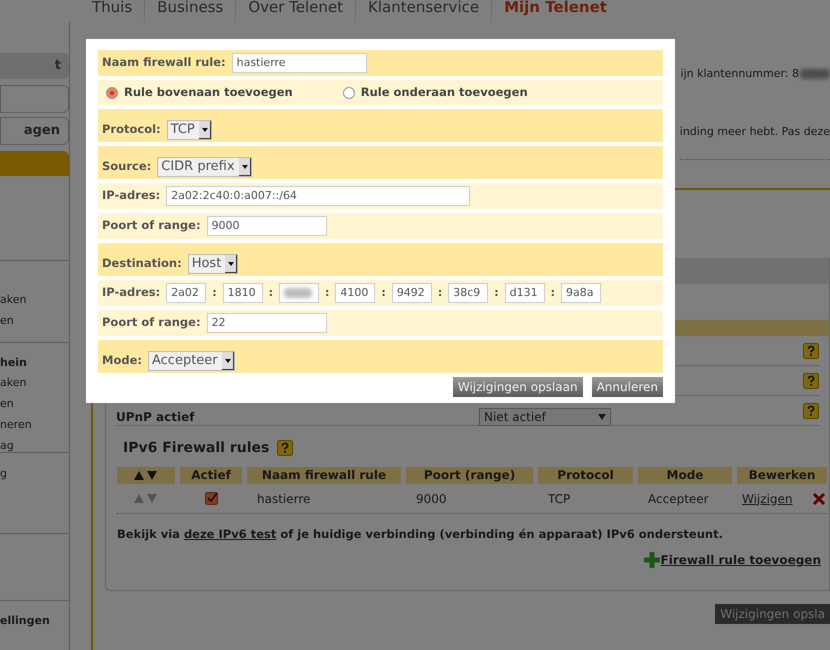 The image size is (830, 650). Describe the element at coordinates (196, 448) in the screenshot. I see `section-title: IPv6 Firewall rules` at that location.